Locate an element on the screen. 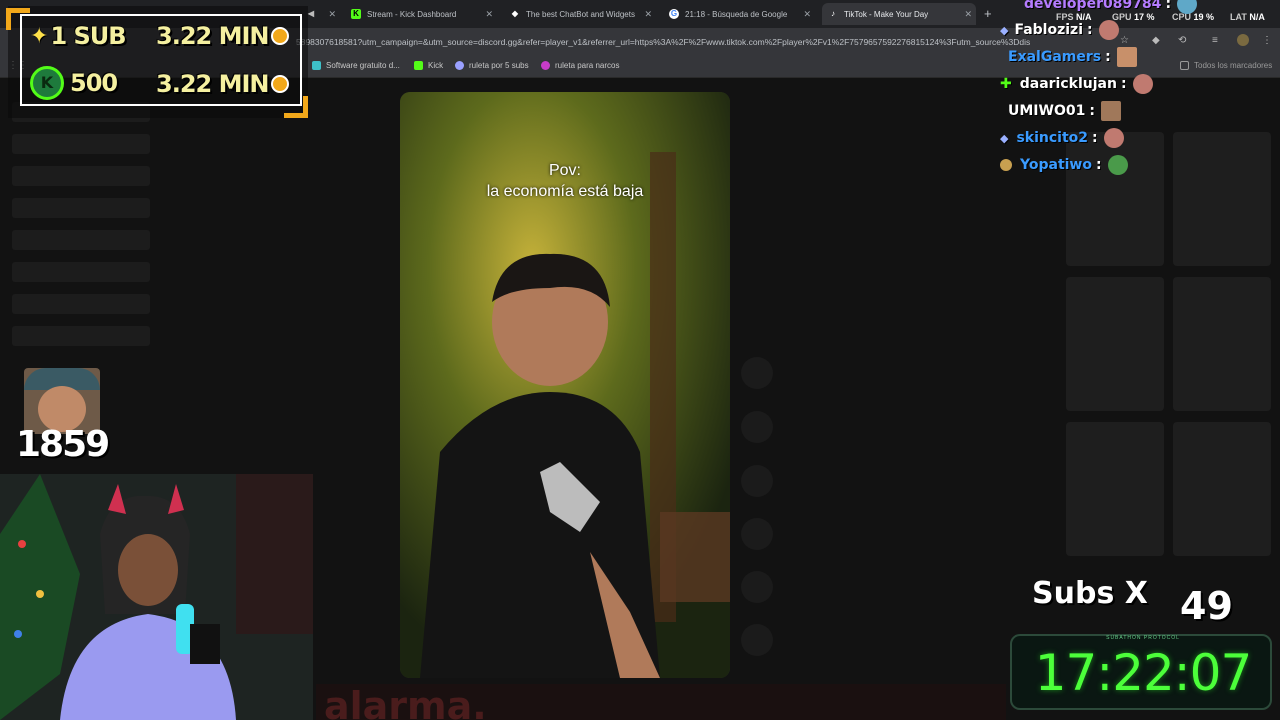 The width and height of the screenshot is (1280, 720). chat-username: ExalGamers is located at coordinates (1055, 57).